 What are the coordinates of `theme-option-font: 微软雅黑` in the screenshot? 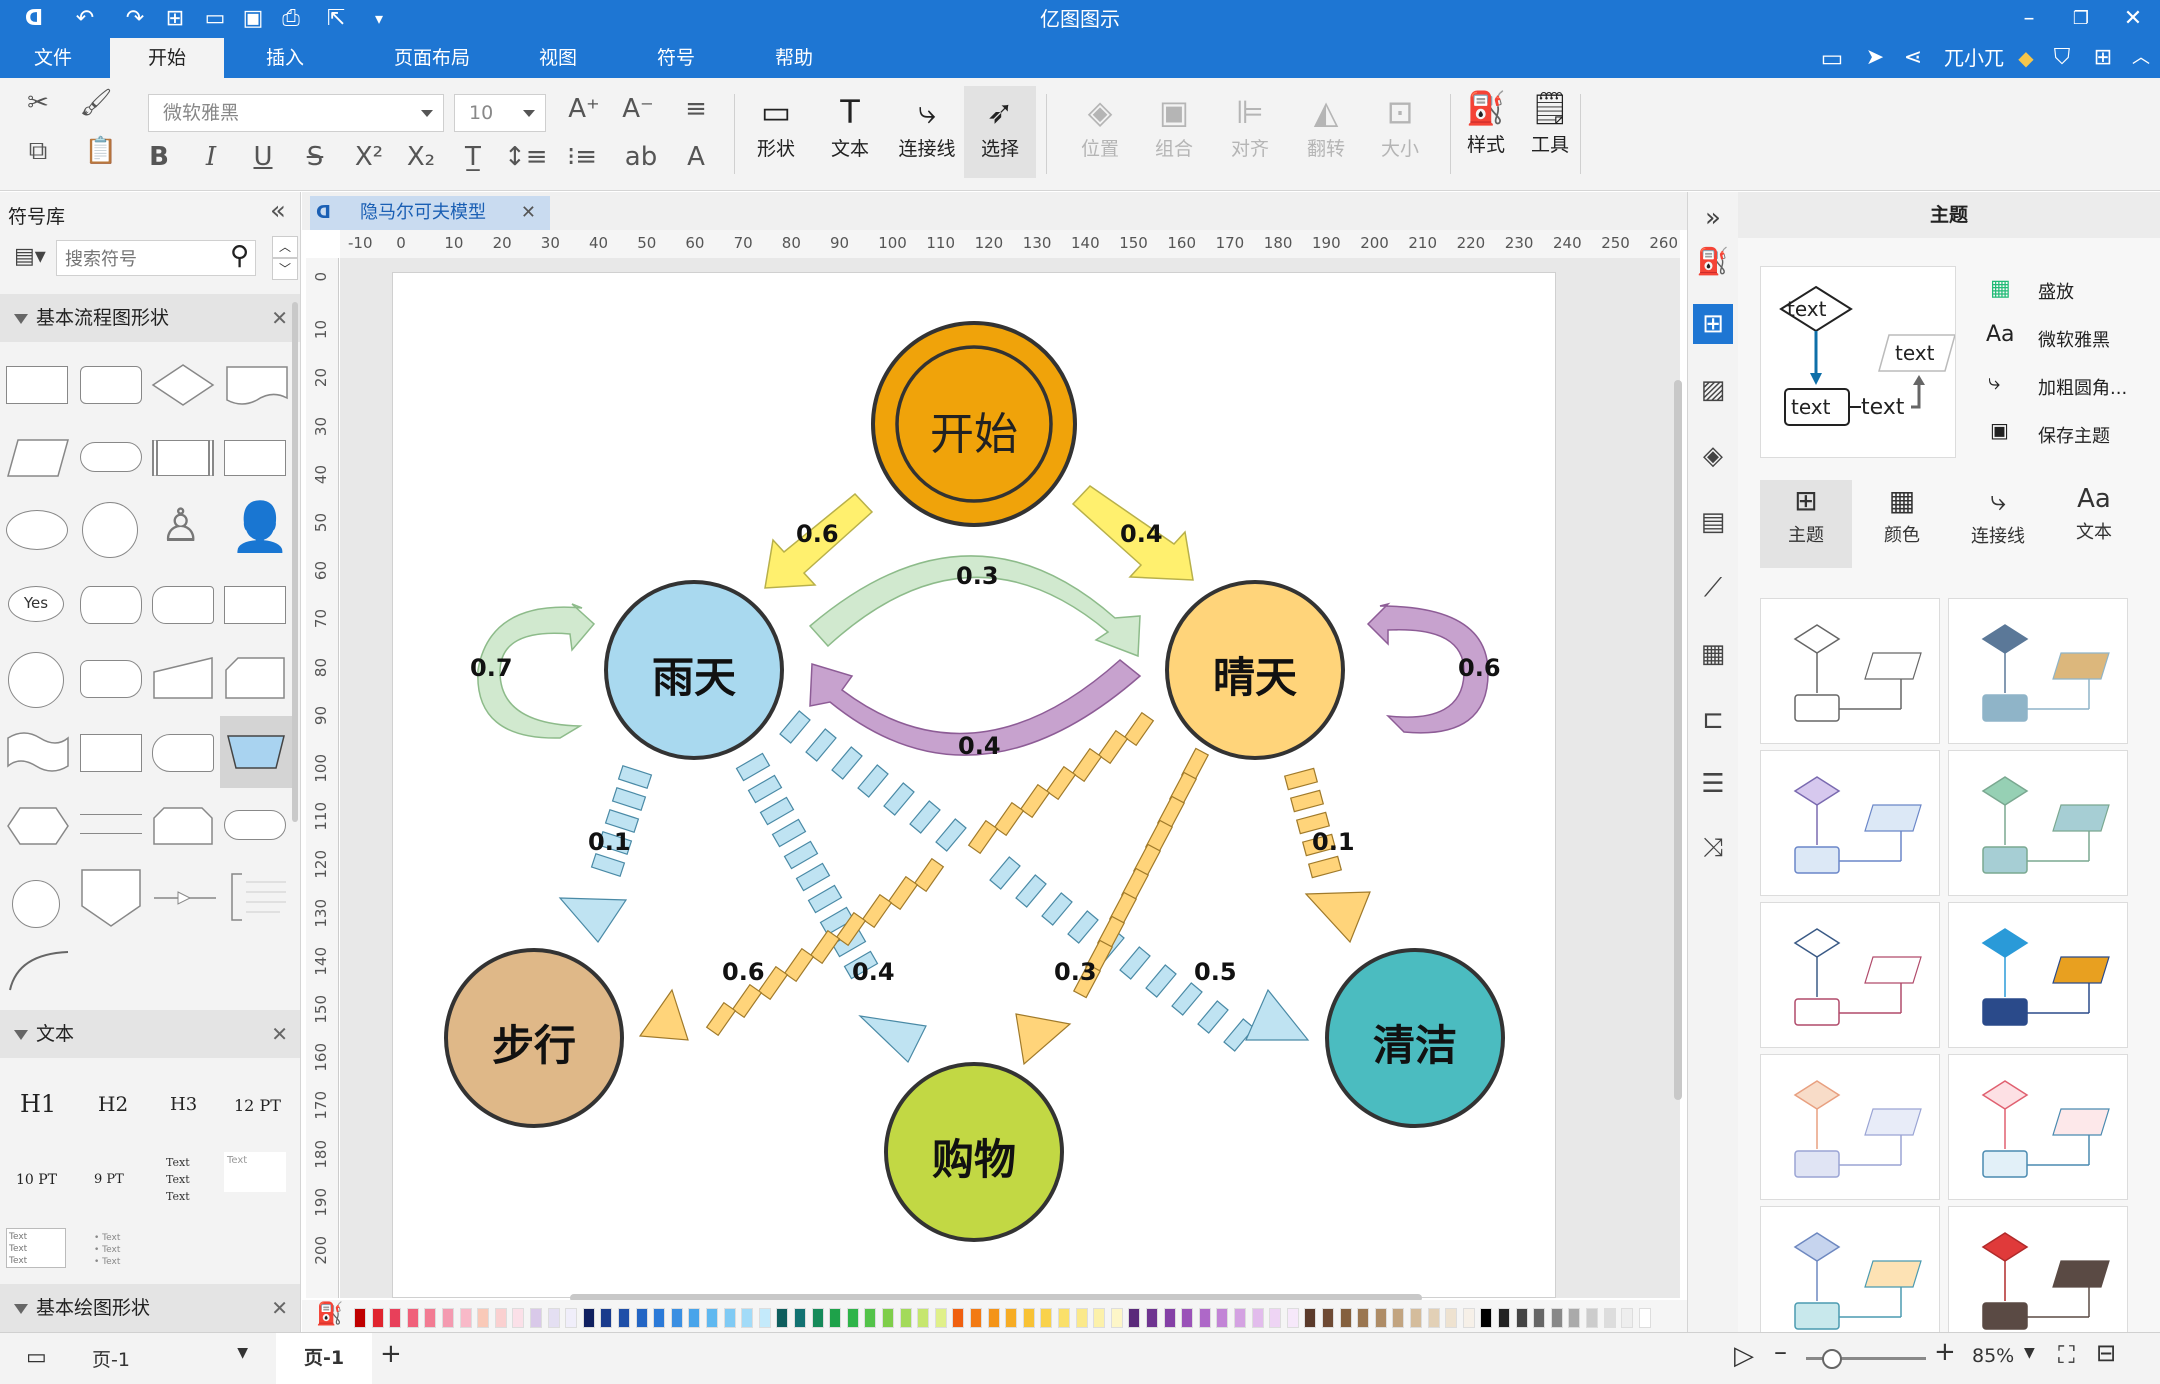 It's located at (2074, 339).